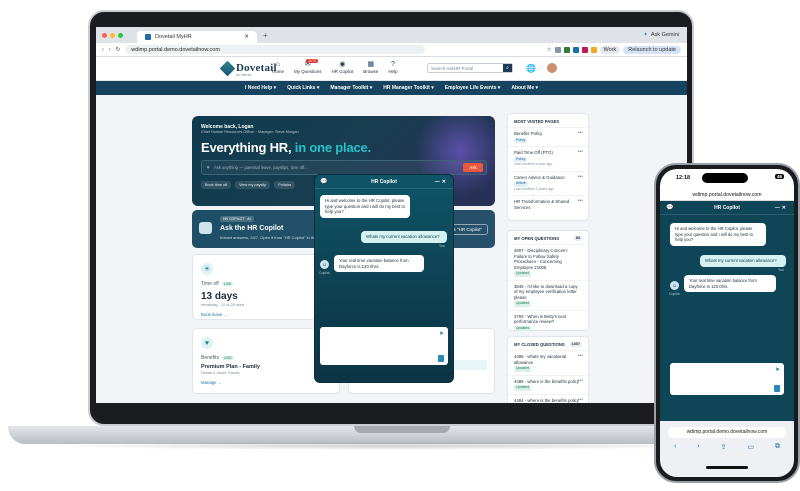 The height and width of the screenshot is (491, 800). Describe the element at coordinates (548, 204) in the screenshot. I see `list-item: HR Transformation & Shared Services •••` at that location.